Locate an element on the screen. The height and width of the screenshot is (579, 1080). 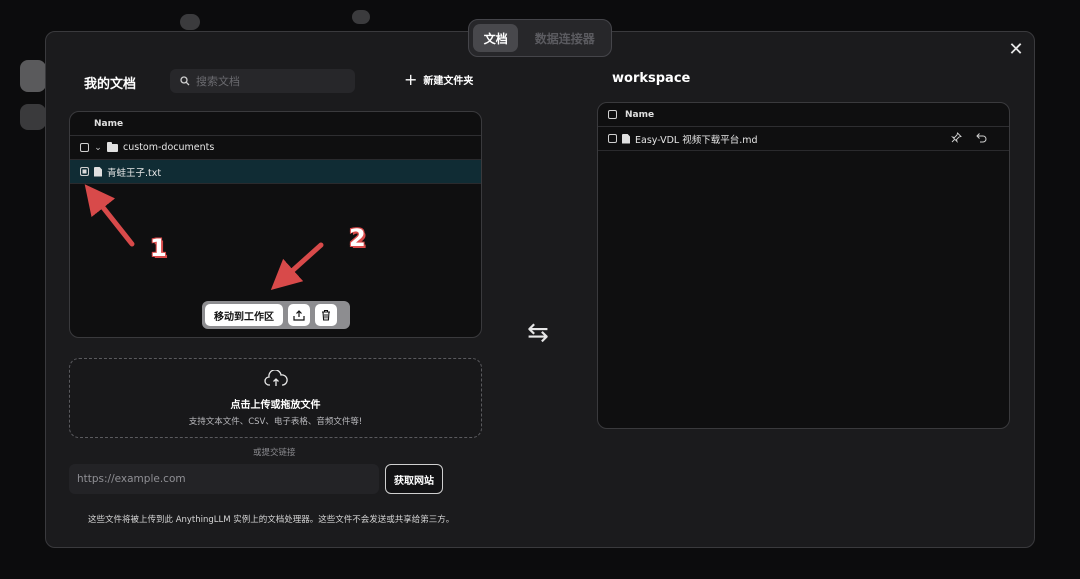
select-all-checkbox is located at coordinates (612, 114).